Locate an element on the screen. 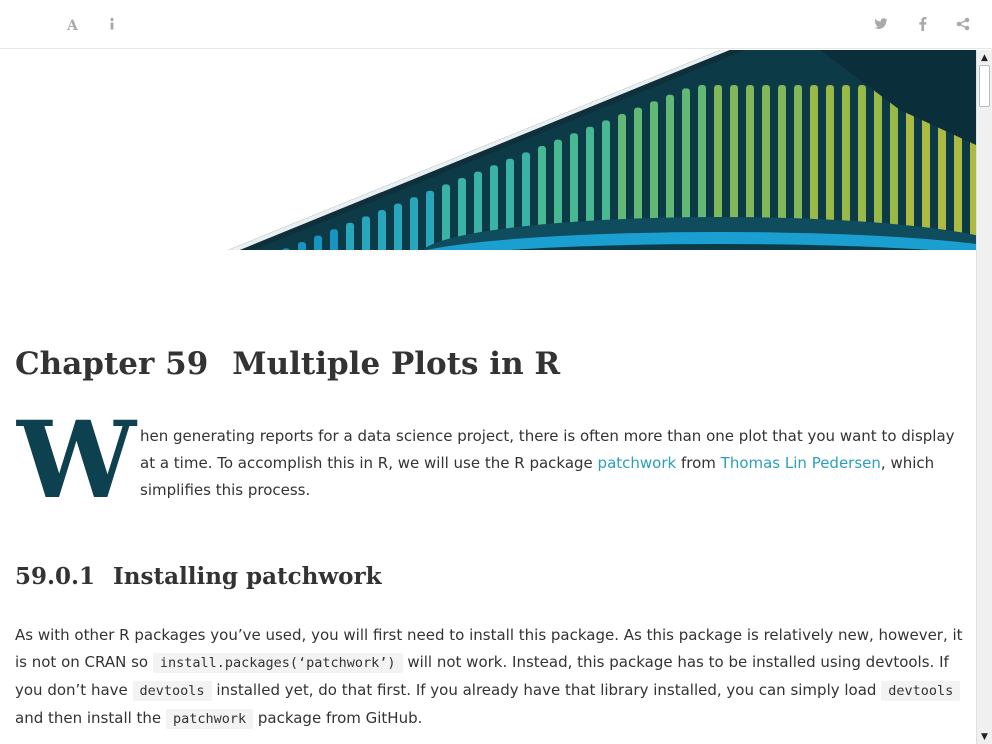 This screenshot has width=992, height=744. body-text: package from GitHub. is located at coordinates (338, 718).